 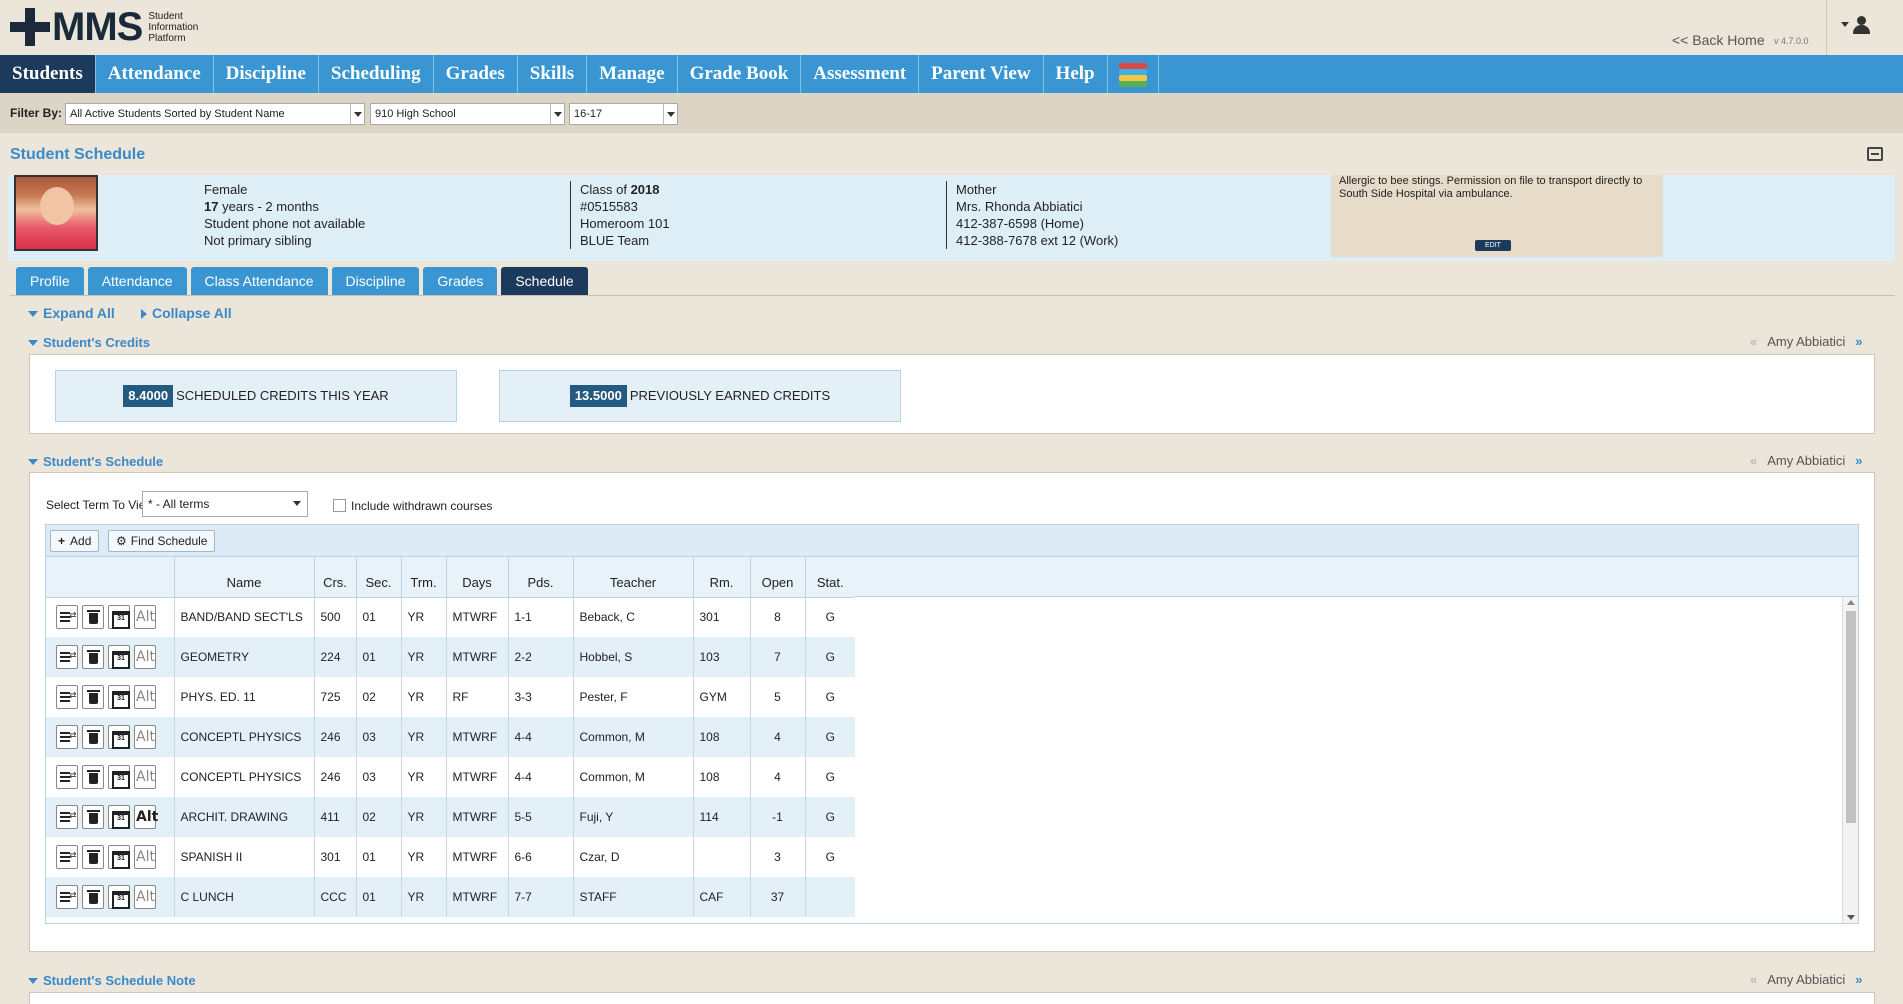 I want to click on column-header-status: Stat., so click(x=830, y=577).